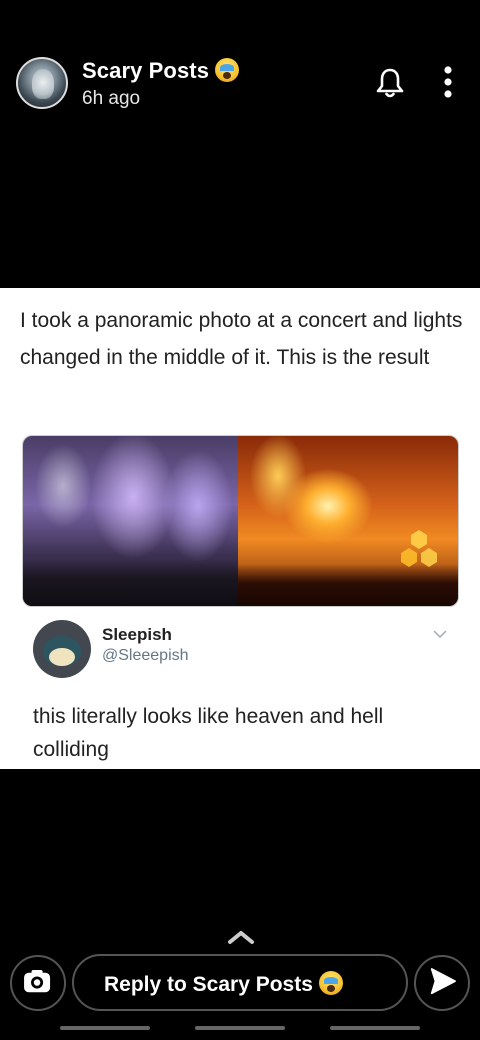 This screenshot has height=1040, width=480. What do you see at coordinates (240, 1028) in the screenshot?
I see `nav-handle-center` at bounding box center [240, 1028].